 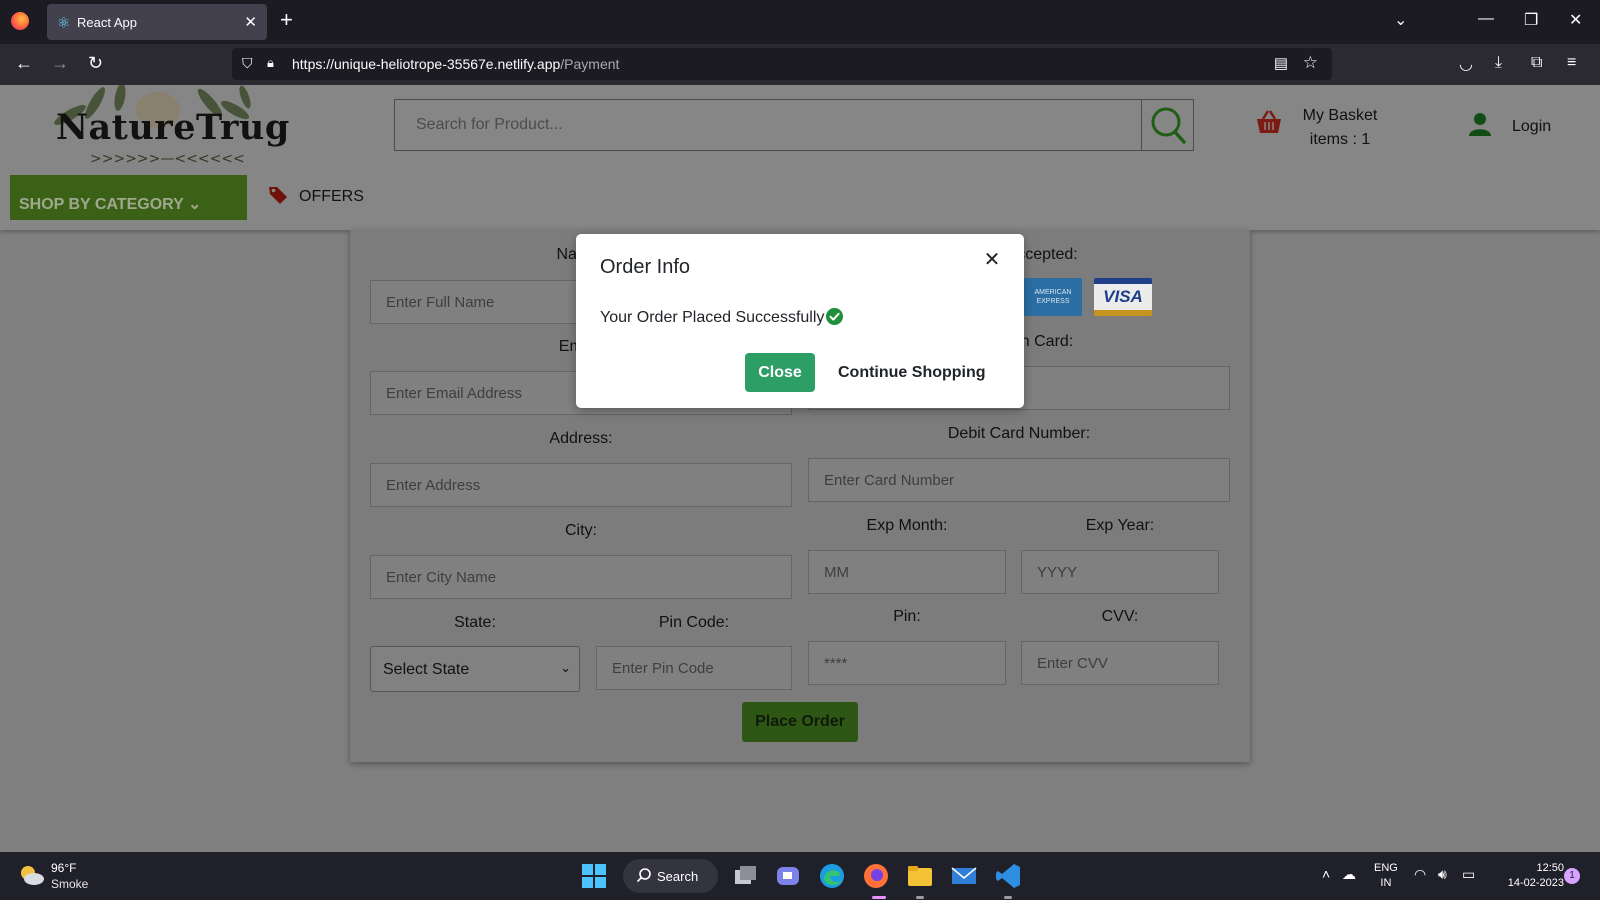 I want to click on close-icon: ✕, so click(x=992, y=260).